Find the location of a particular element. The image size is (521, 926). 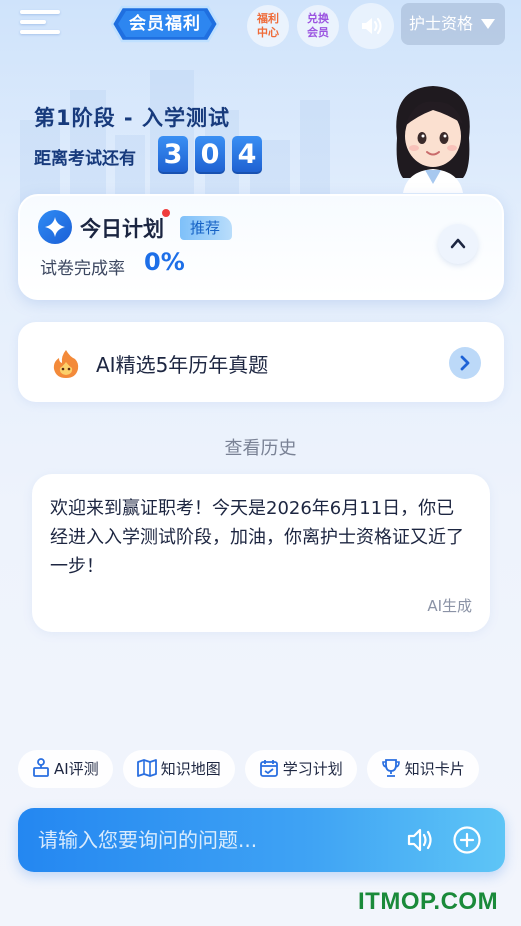

fire-icon is located at coordinates (66, 364).